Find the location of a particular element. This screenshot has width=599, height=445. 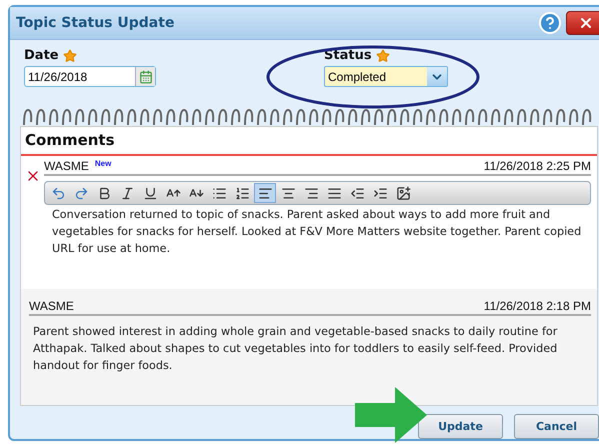

status-label: Status is located at coordinates (348, 55).